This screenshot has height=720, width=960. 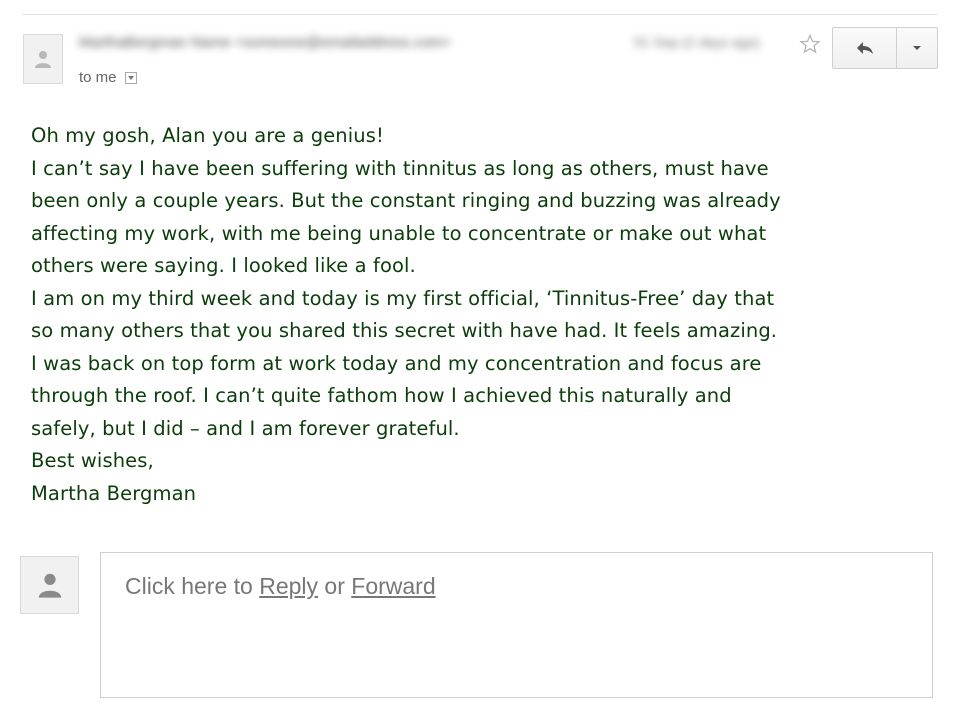 I want to click on more-options-button, so click(x=917, y=48).